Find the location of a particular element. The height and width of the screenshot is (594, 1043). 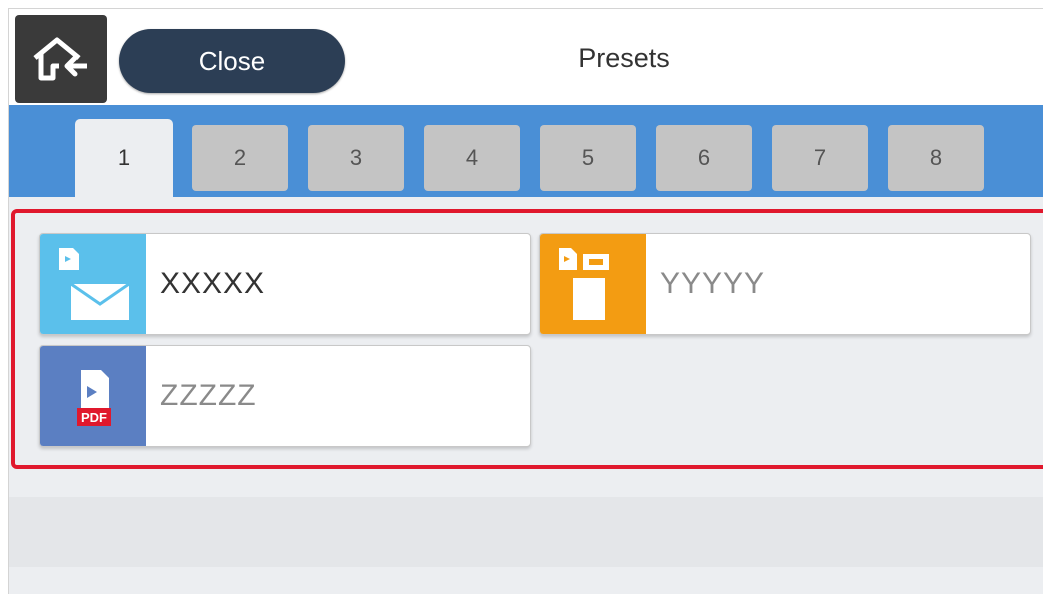

tab-6: 6 is located at coordinates (704, 158).